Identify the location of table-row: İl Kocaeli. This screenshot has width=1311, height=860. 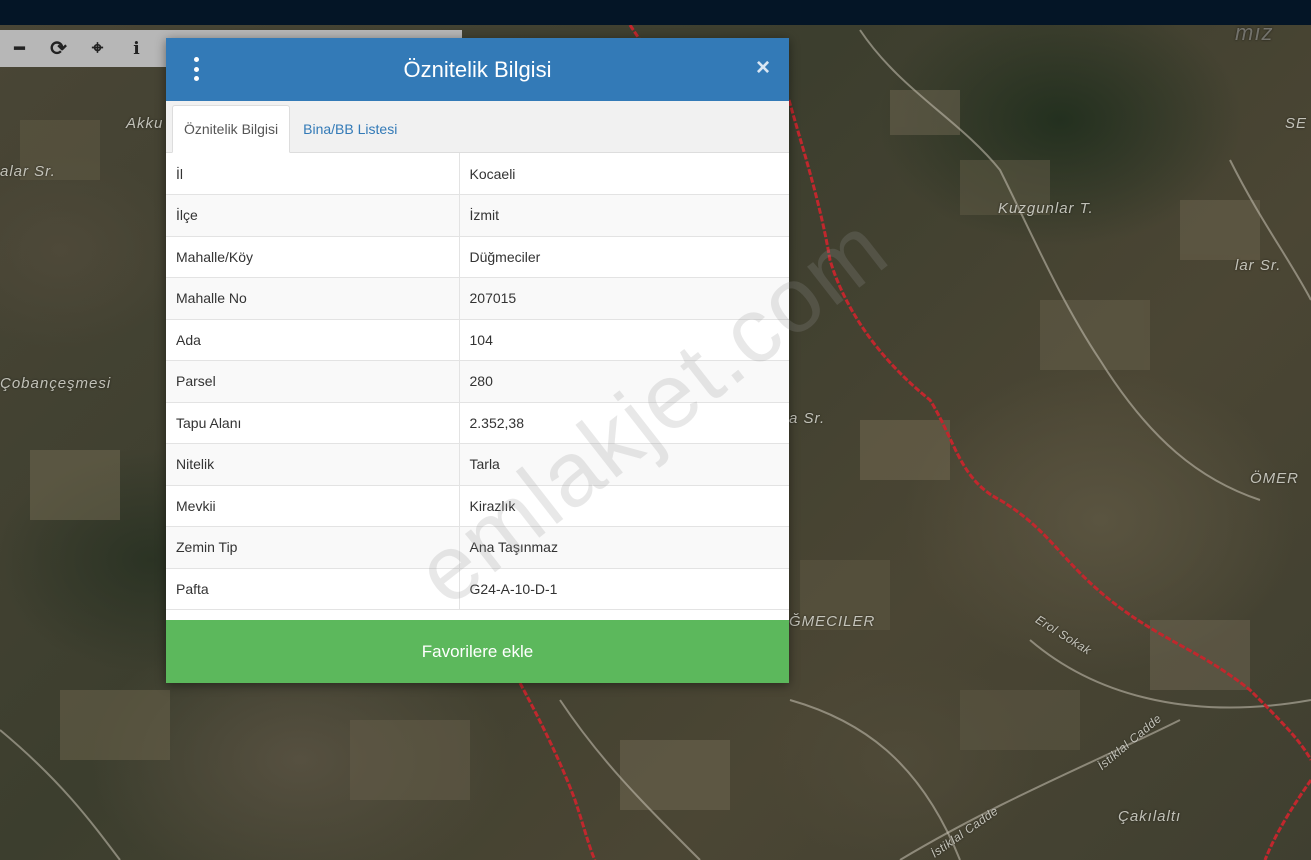
(477, 174).